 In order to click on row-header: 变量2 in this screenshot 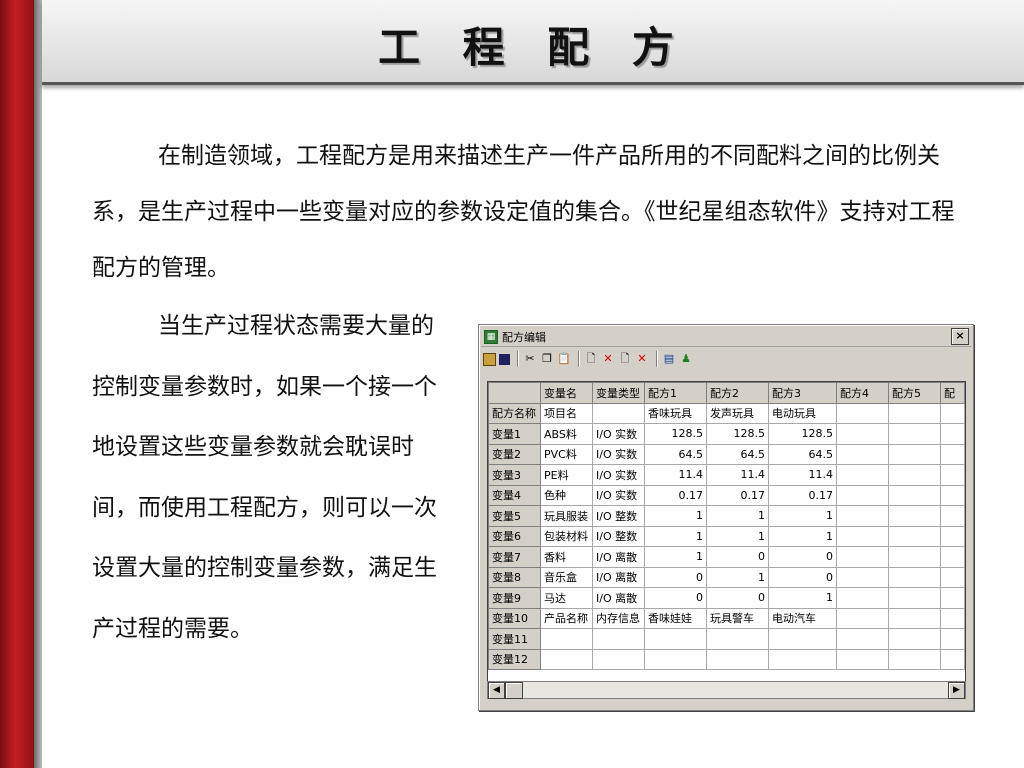, I will do `click(514, 454)`.